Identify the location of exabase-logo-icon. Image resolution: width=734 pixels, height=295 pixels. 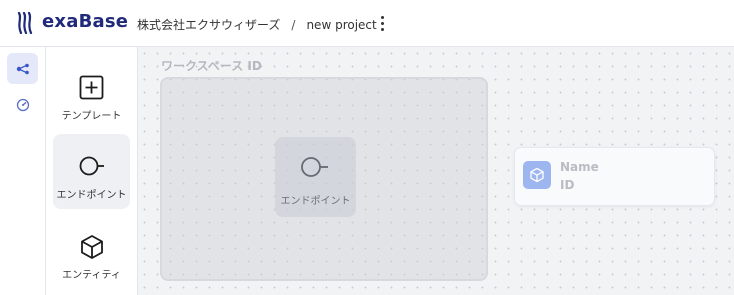
(26, 23).